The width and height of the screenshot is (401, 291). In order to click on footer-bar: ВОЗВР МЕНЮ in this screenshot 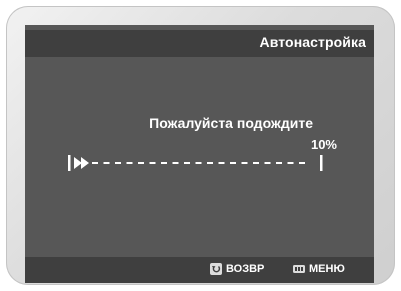, I will do `click(199, 270)`.